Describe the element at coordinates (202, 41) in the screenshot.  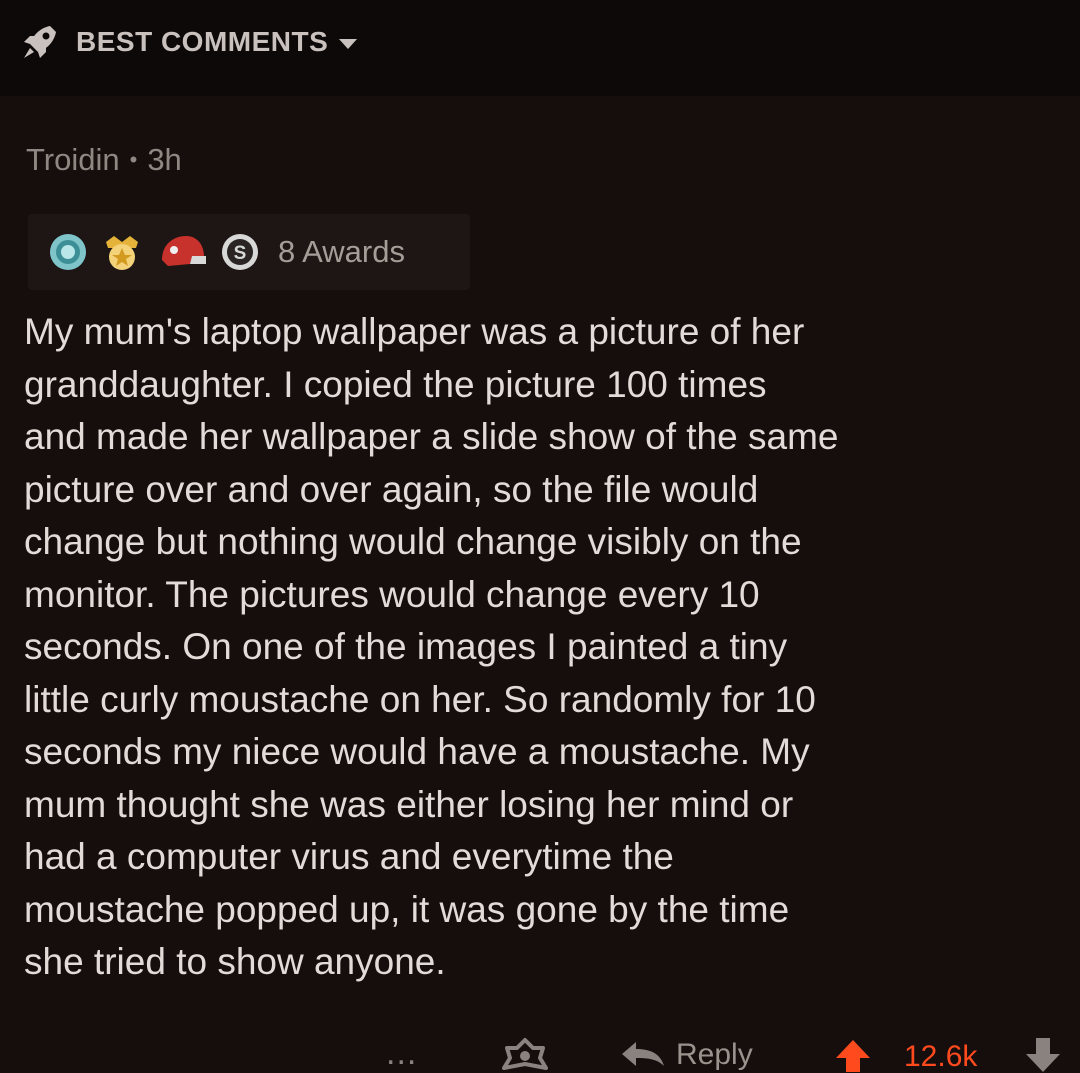
I see `sort-label: BEST COMMENTS` at that location.